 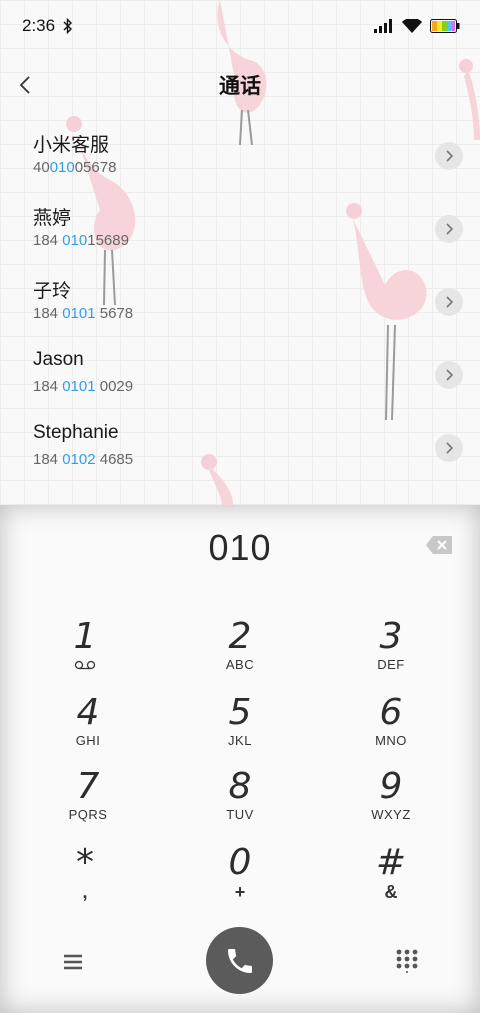 I want to click on key-digit: 9, so click(x=391, y=786).